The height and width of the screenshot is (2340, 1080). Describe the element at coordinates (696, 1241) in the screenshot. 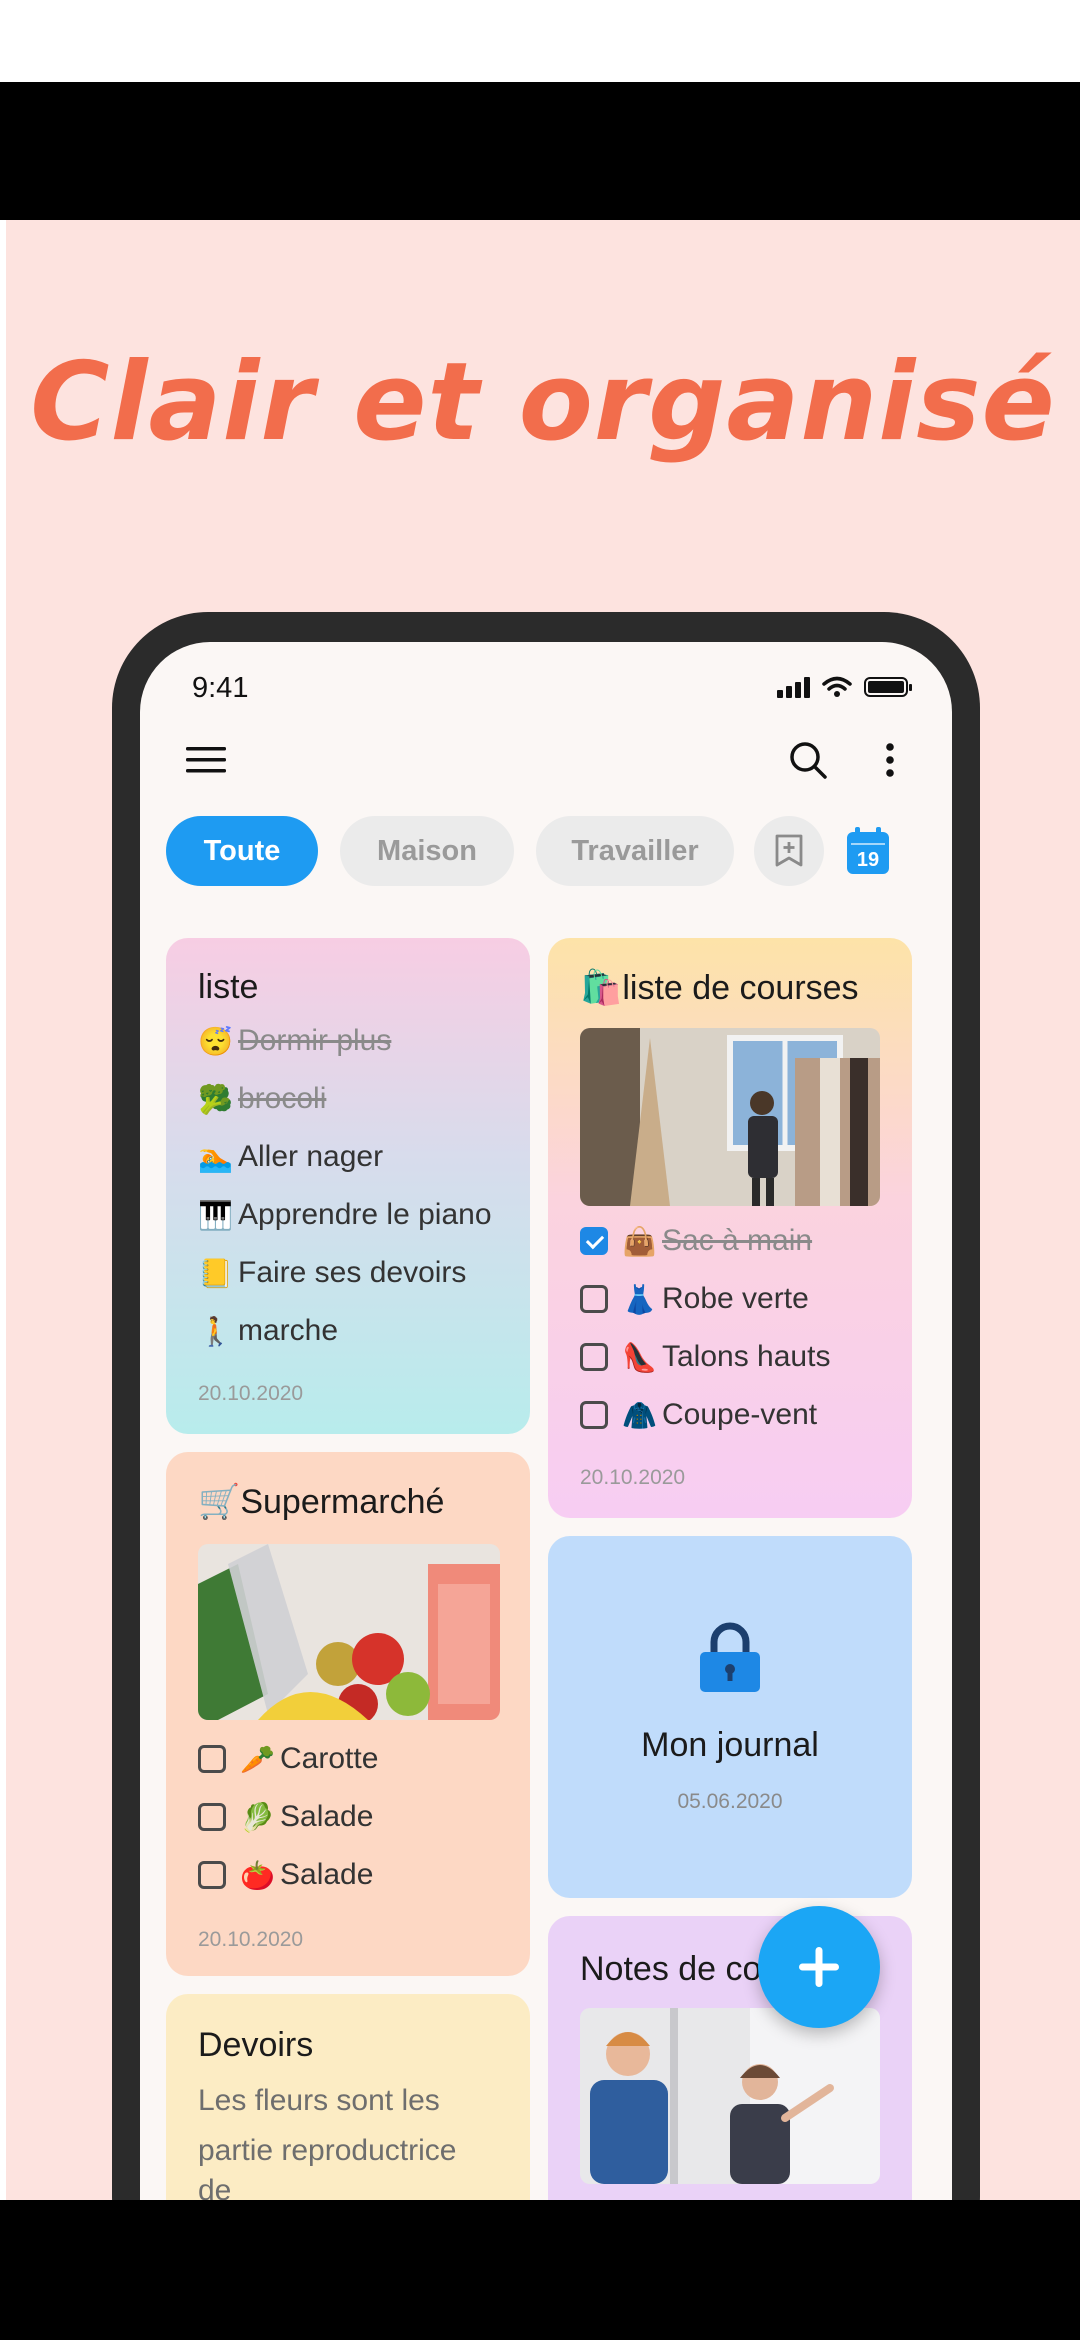

I see `checklist-item: 👜 Sac à main` at that location.